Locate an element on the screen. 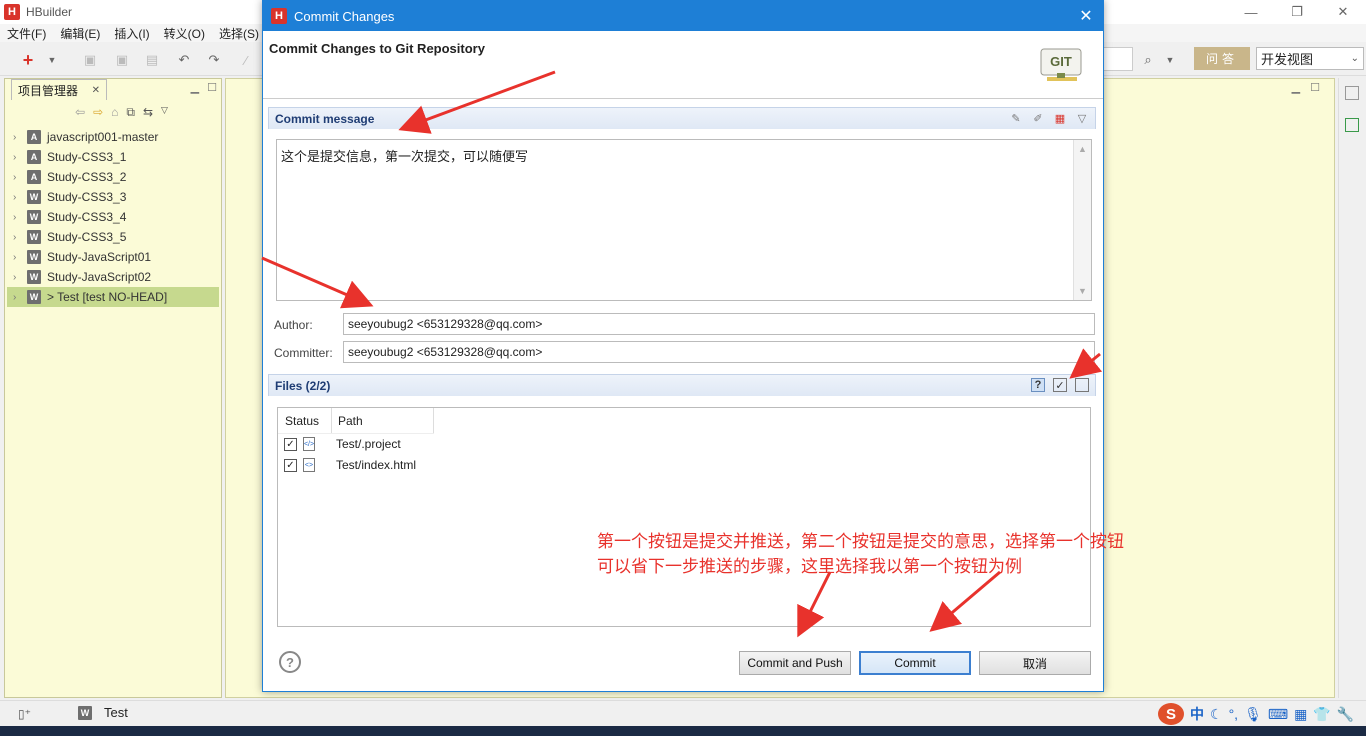 Image resolution: width=1366 pixels, height=736 pixels. tree-item: › W Study-CSS3_4 is located at coordinates (113, 217).